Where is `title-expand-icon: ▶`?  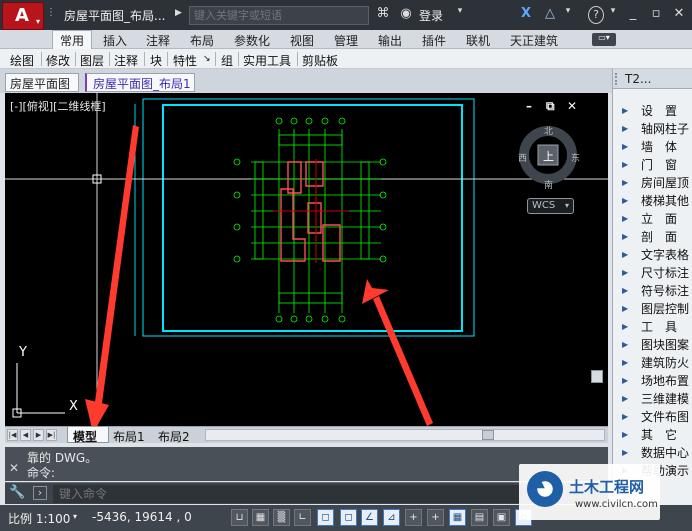 title-expand-icon: ▶ is located at coordinates (178, 13).